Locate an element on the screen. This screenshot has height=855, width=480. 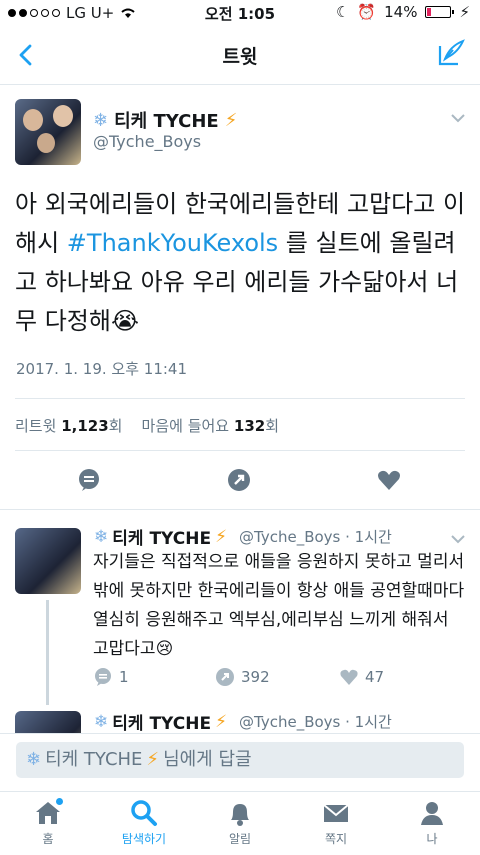
tweet-actions is located at coordinates (240, 482).